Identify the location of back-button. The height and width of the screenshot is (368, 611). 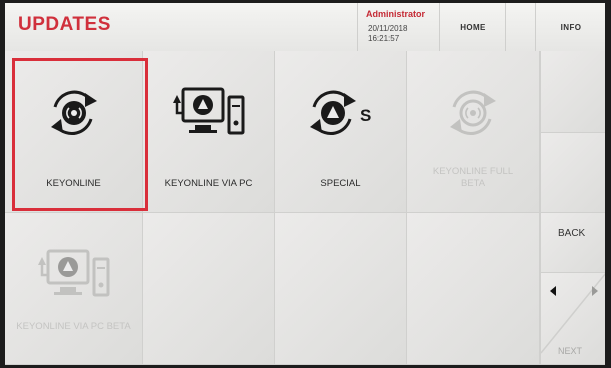
(572, 243).